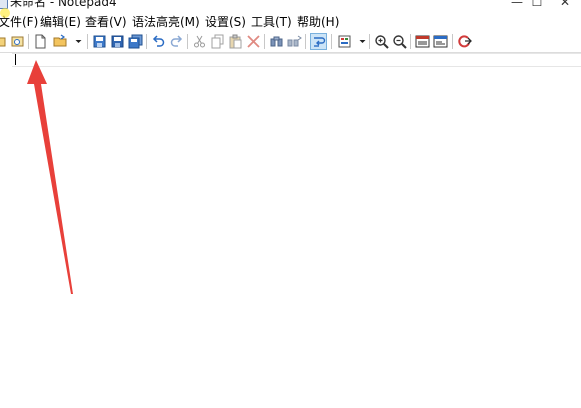 The image size is (581, 408). What do you see at coordinates (422, 41) in the screenshot?
I see `view-icon` at bounding box center [422, 41].